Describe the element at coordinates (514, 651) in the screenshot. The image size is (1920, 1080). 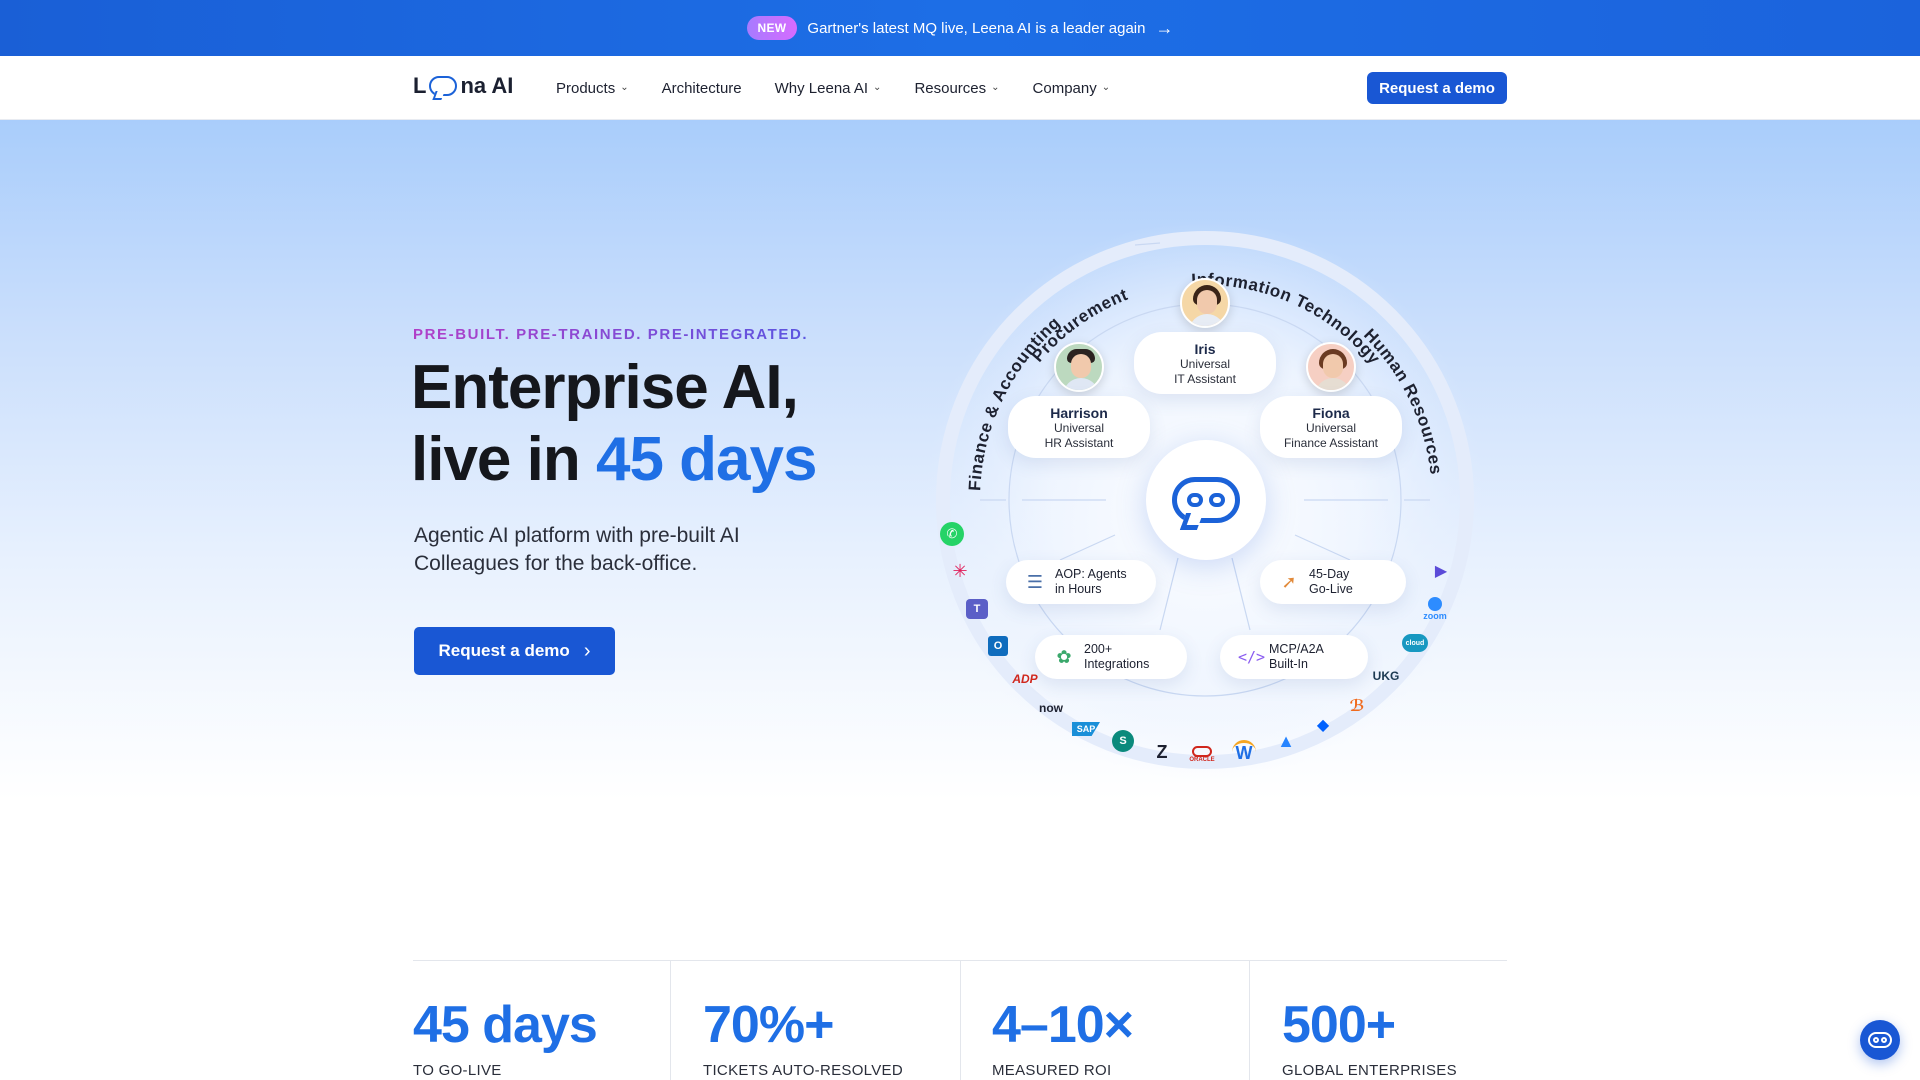
I see `hero-request-demo-button: Request a demo ›` at that location.